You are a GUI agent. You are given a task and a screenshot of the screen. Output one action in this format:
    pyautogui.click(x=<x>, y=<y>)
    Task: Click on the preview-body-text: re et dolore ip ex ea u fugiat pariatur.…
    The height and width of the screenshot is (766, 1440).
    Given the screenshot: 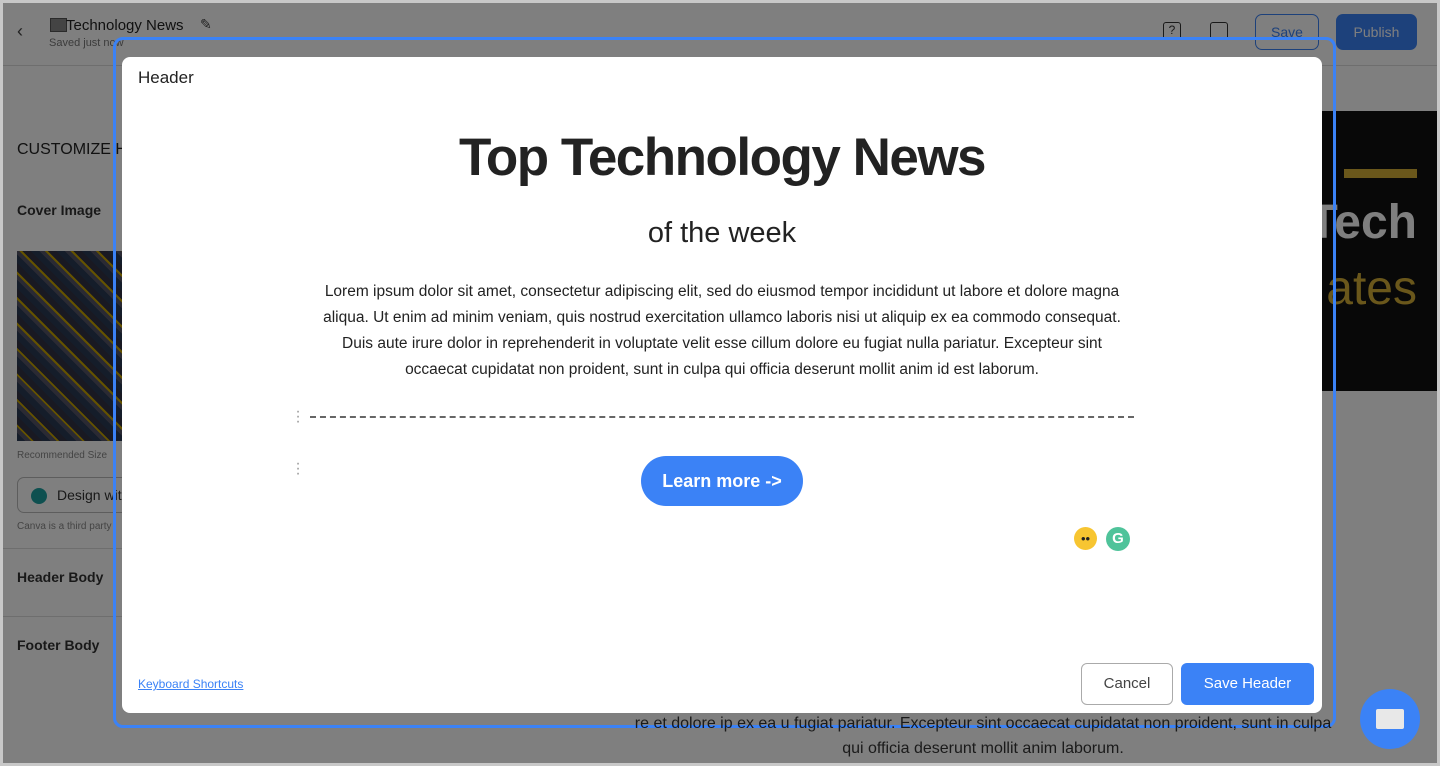 What is the action you would take?
    pyautogui.click(x=983, y=736)
    